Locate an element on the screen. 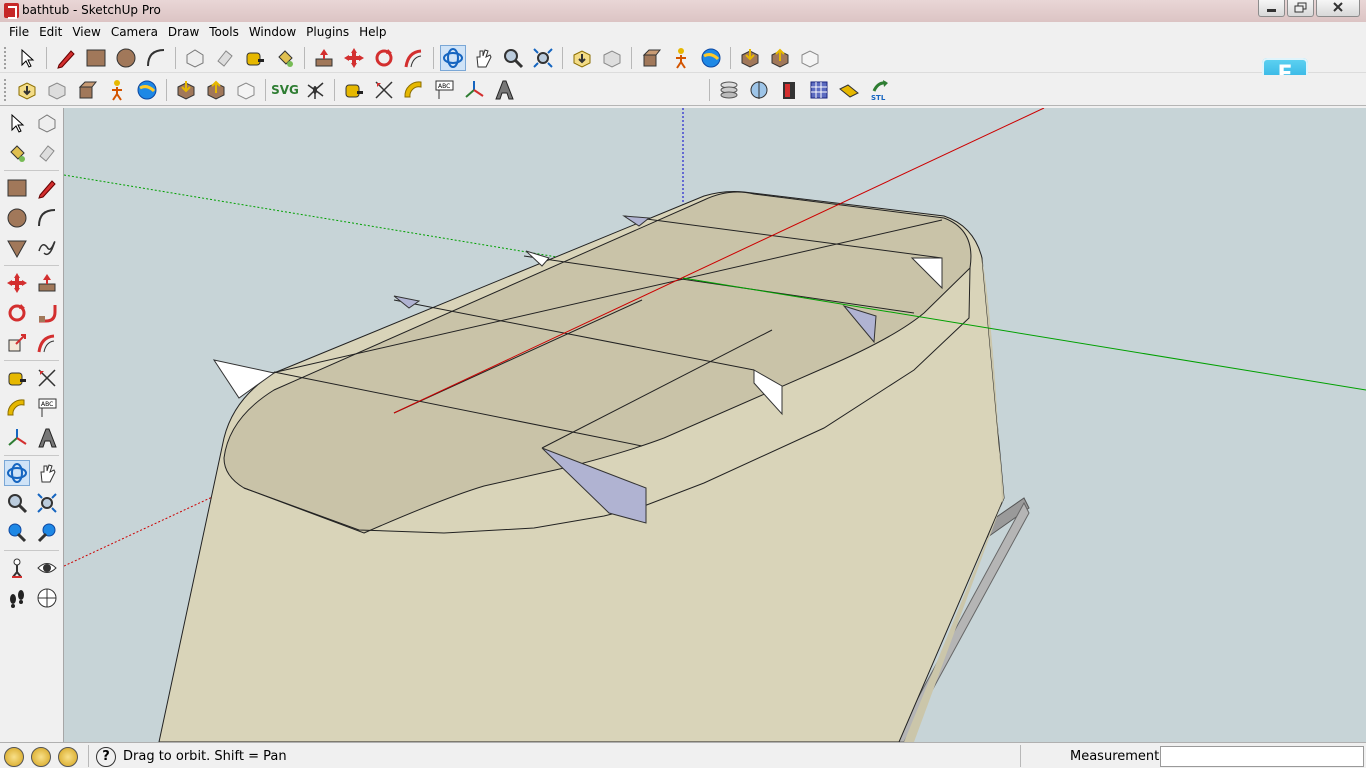 The height and width of the screenshot is (768, 1366). move-tool-button is located at coordinates (354, 58).